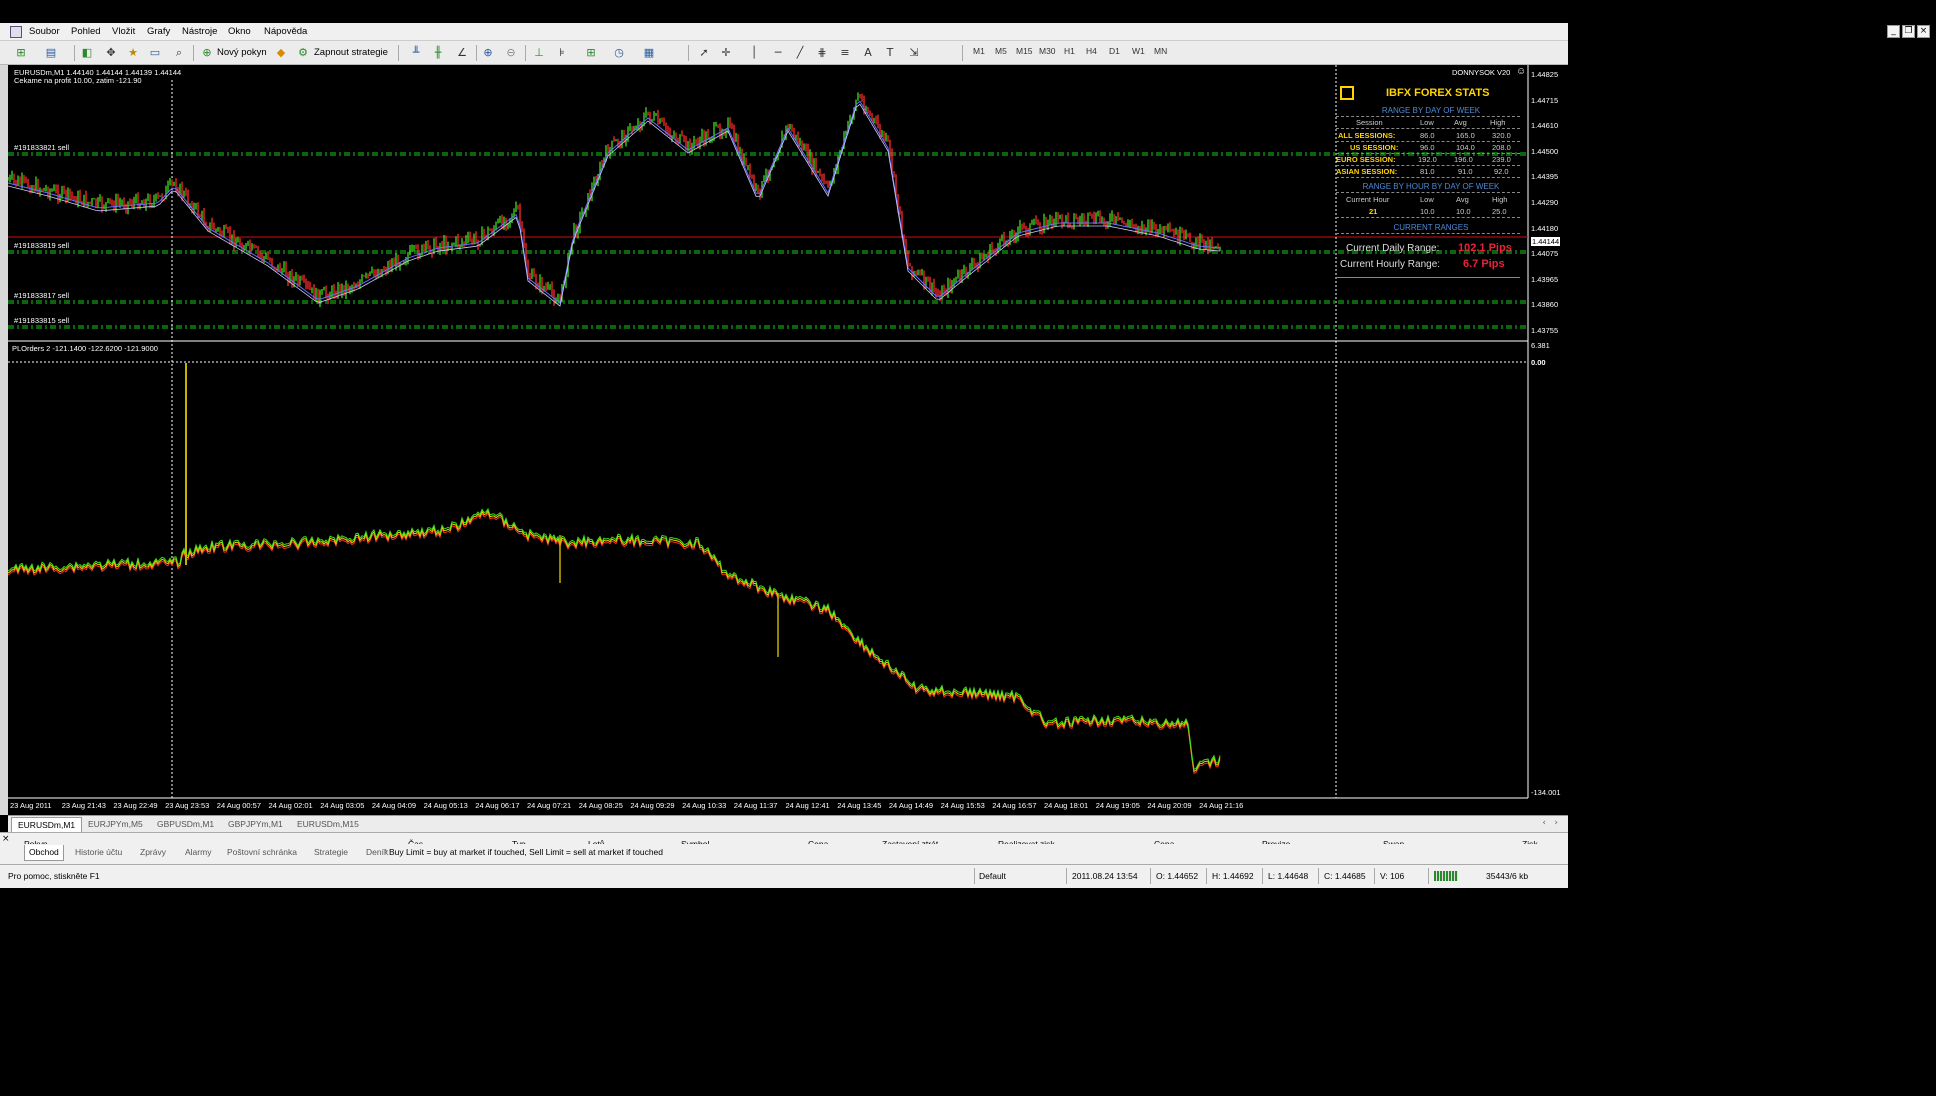 The image size is (1936, 1096). What do you see at coordinates (111, 53) in the screenshot?
I see `data-window-icon: ✥` at bounding box center [111, 53].